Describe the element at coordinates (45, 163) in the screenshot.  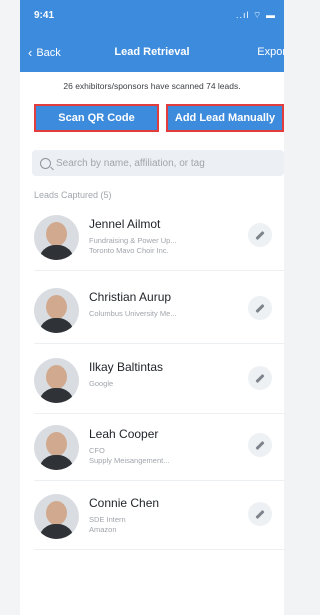
I see `search-icon` at that location.